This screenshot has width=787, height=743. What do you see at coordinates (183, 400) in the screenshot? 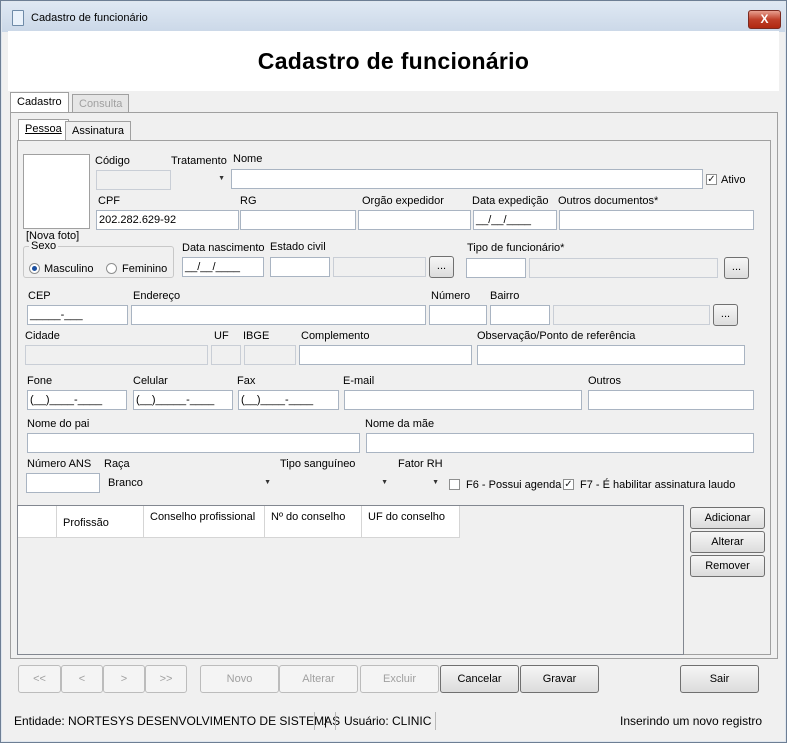
I see `celular-field: (__)_____-____` at bounding box center [183, 400].